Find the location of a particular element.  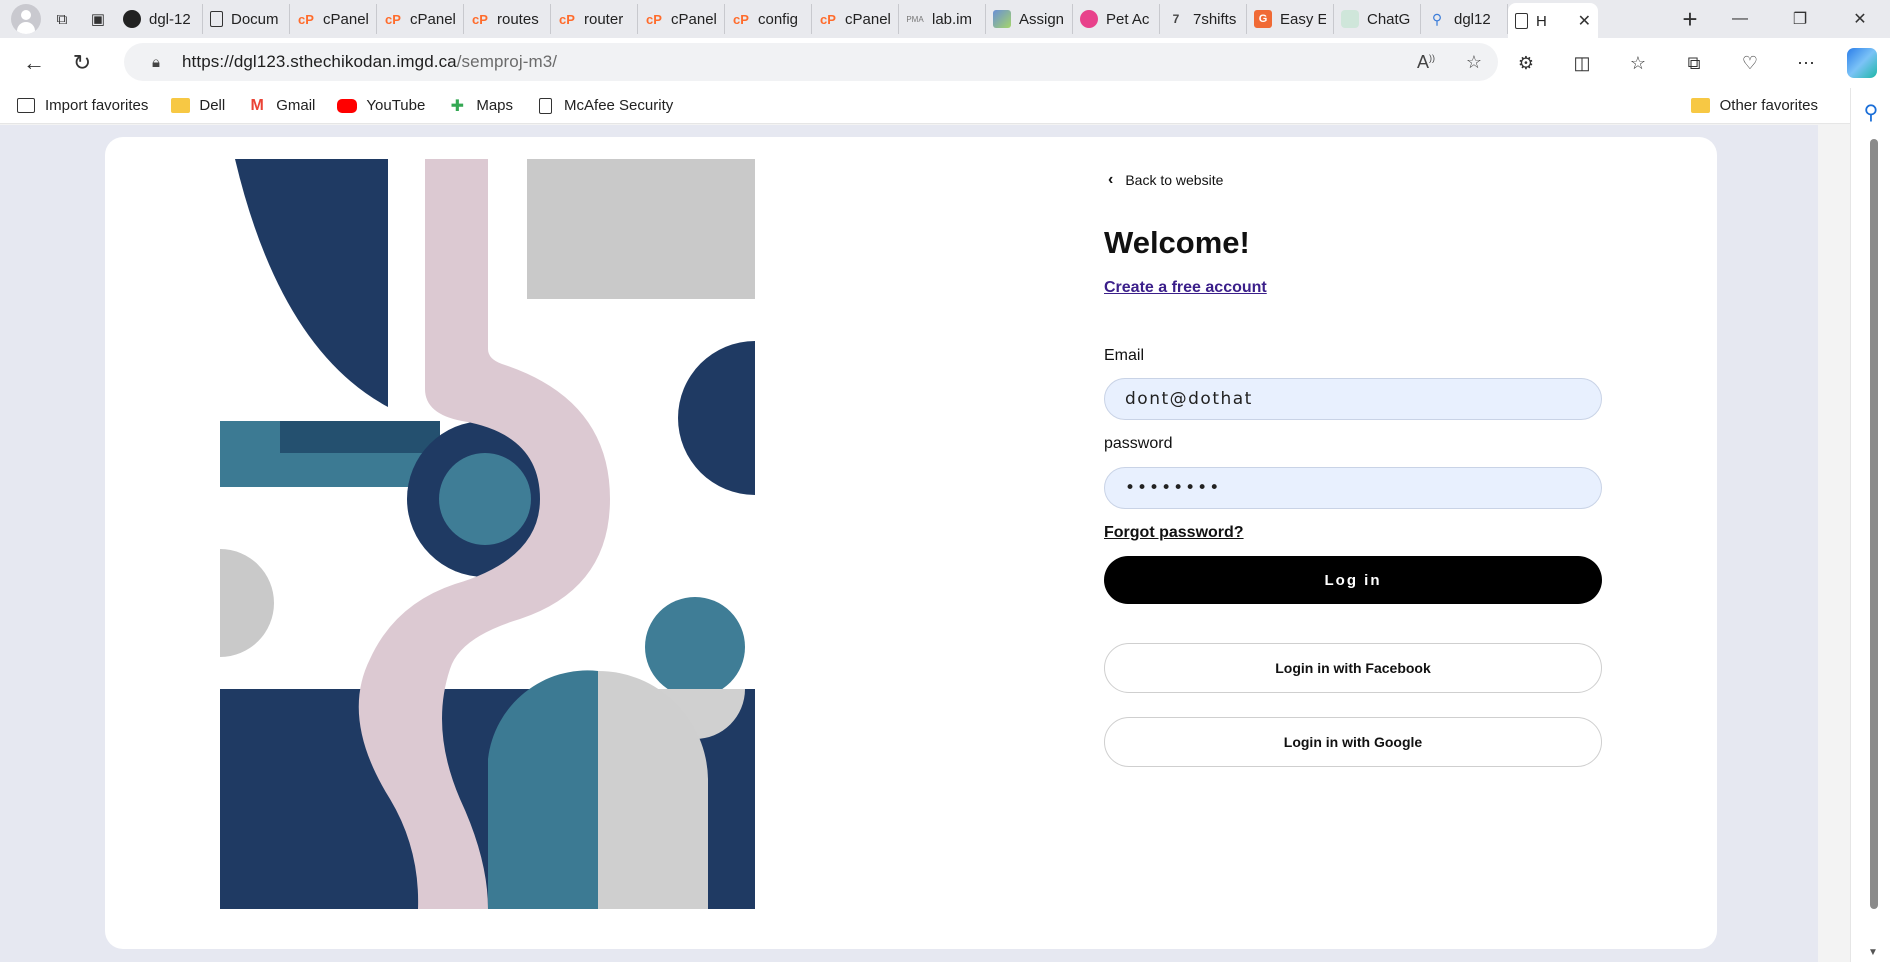

tab: PMA lab.im is located at coordinates (942, 19).